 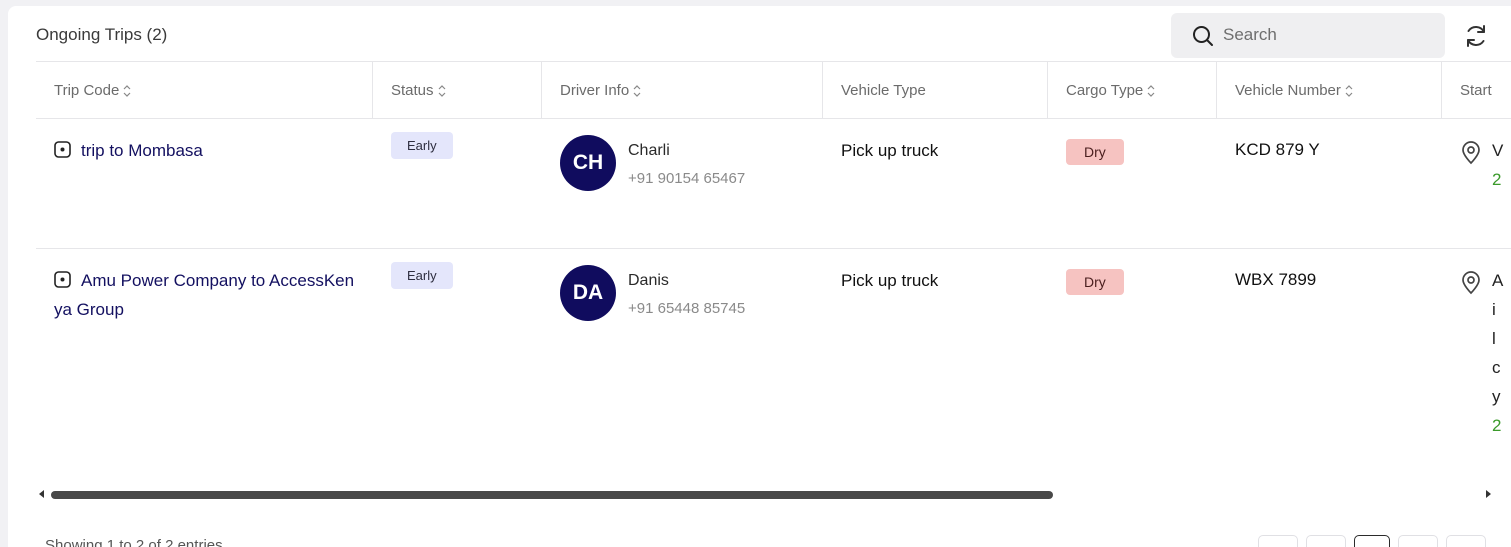 I want to click on column-header-driver-info: Driver Info, so click(x=682, y=90).